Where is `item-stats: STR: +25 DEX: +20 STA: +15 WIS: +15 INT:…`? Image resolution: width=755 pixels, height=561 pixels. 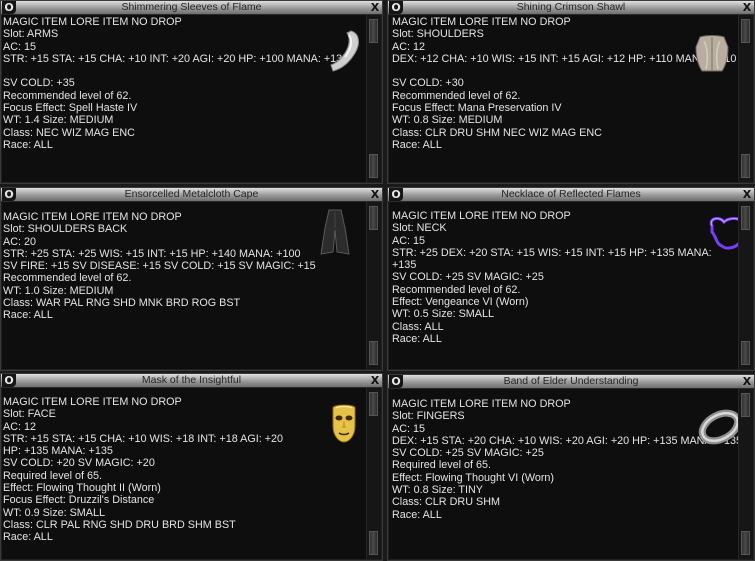
item-stats: STR: +25 DEX: +20 STA: +15 WIS: +15 INT:… is located at coordinates (552, 252).